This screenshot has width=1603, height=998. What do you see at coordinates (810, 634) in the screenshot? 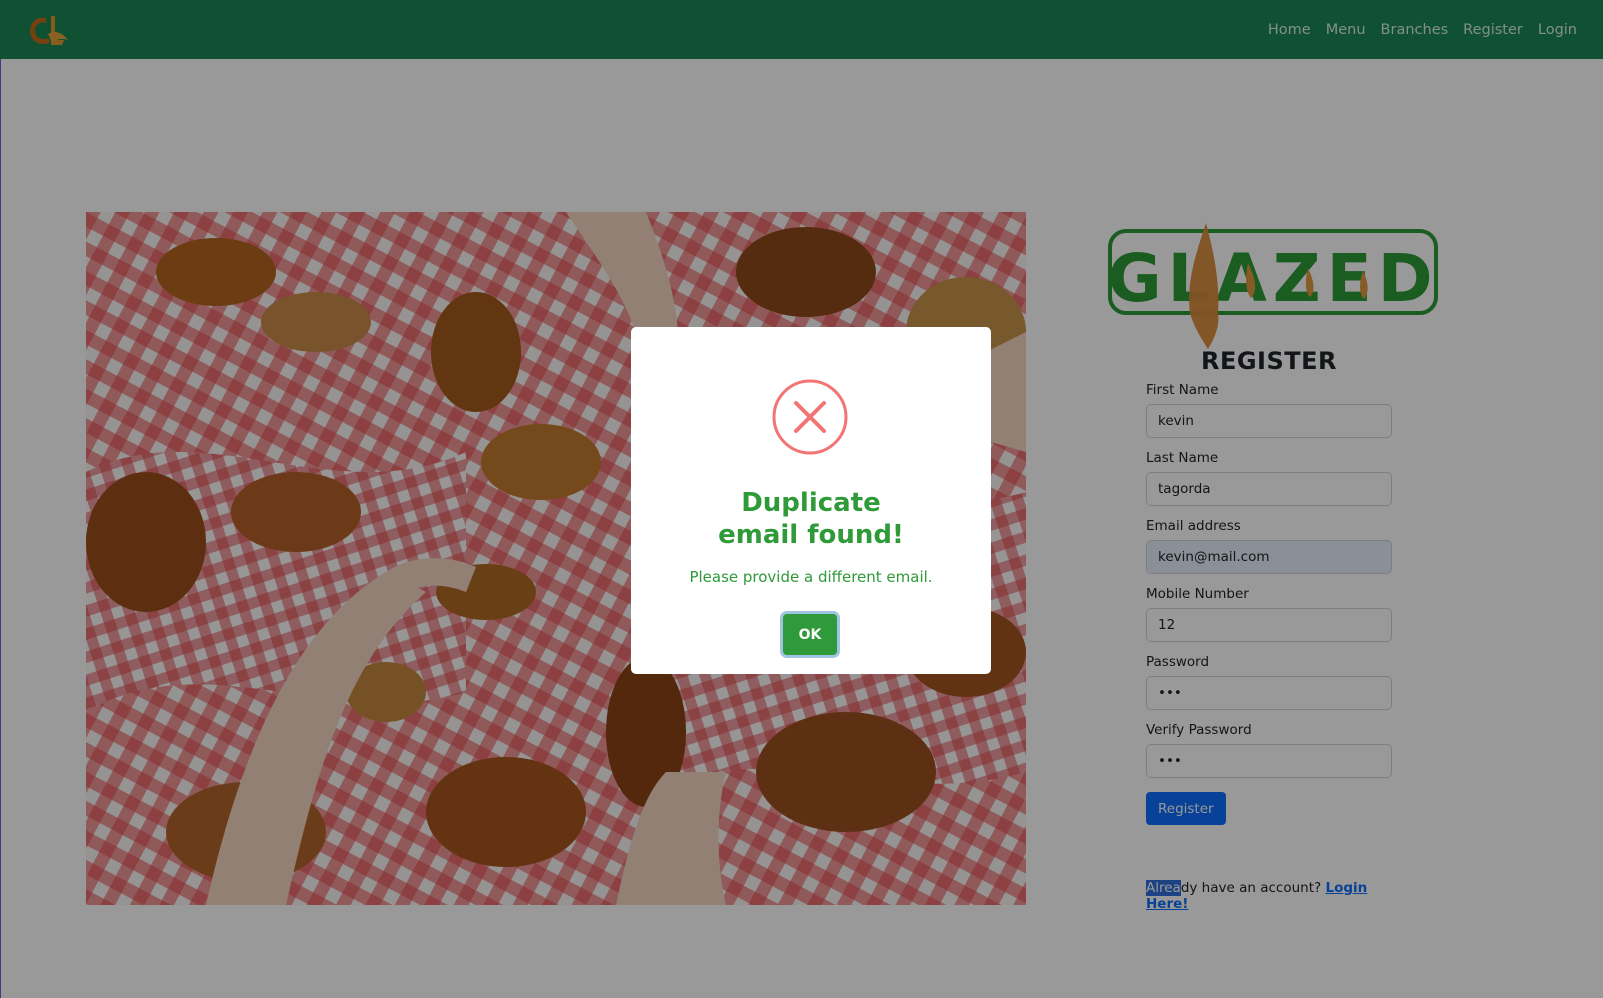
I see `ok-button: OK` at bounding box center [810, 634].